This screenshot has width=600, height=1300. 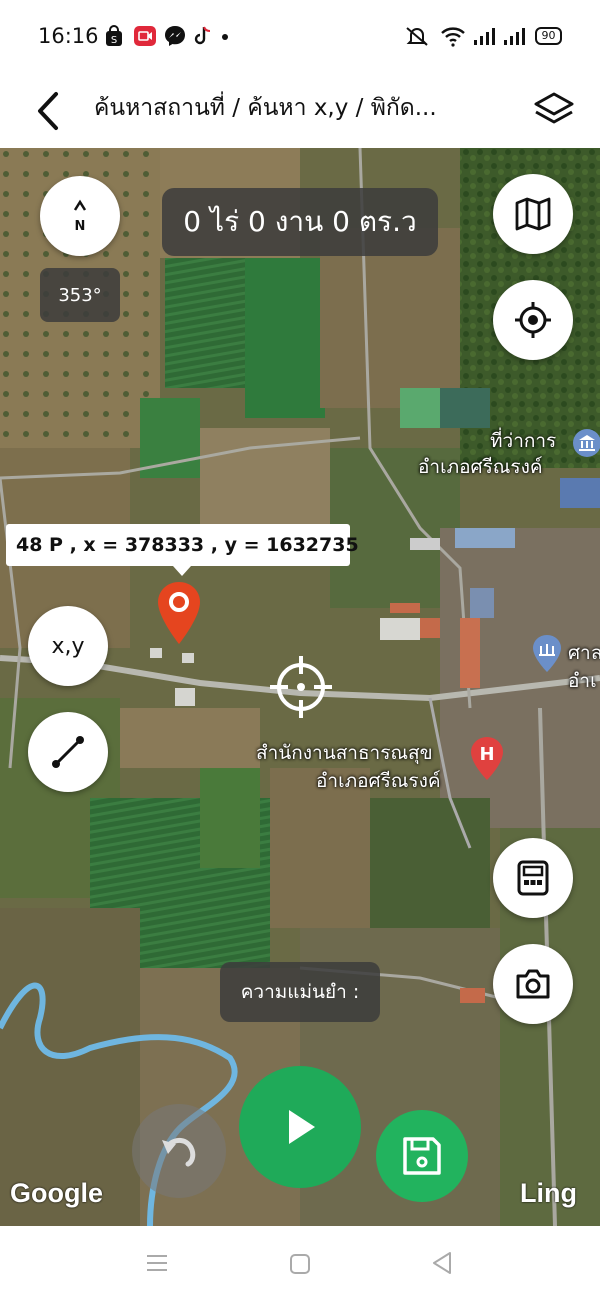 What do you see at coordinates (548, 36) in the screenshot?
I see `battery-icon: 90` at bounding box center [548, 36].